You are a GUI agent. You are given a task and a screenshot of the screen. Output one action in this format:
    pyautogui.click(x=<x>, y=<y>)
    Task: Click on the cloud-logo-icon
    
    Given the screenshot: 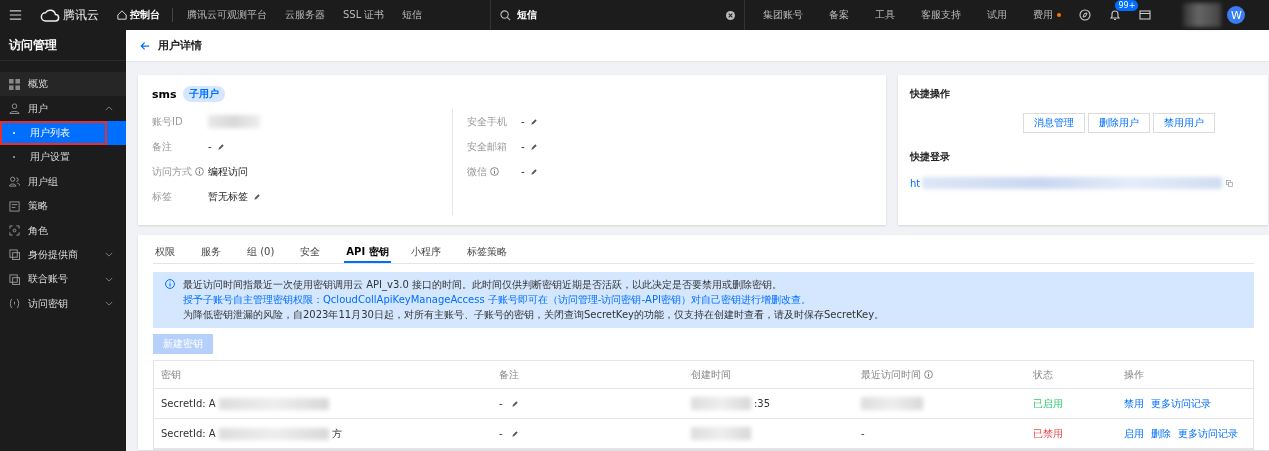 What is the action you would take?
    pyautogui.click(x=50, y=15)
    